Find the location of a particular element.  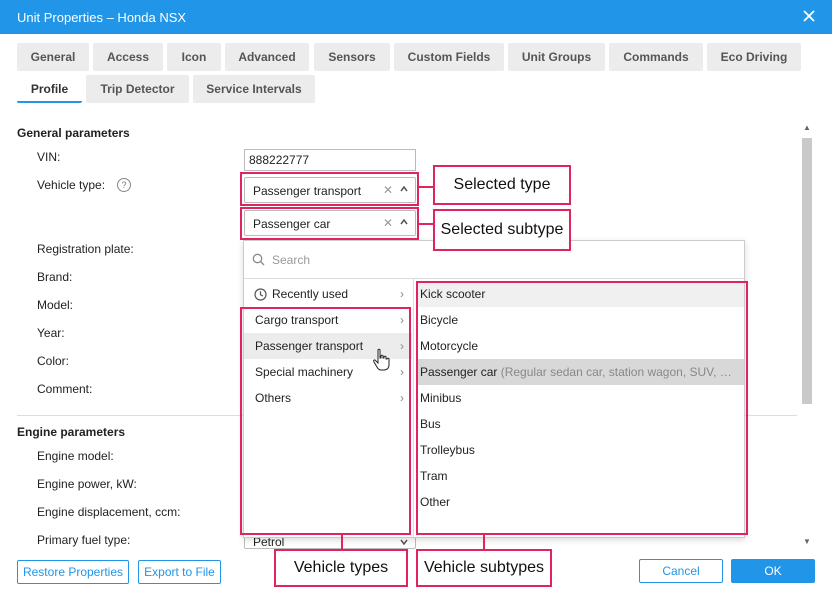

year-label: Year: is located at coordinates (51, 333).